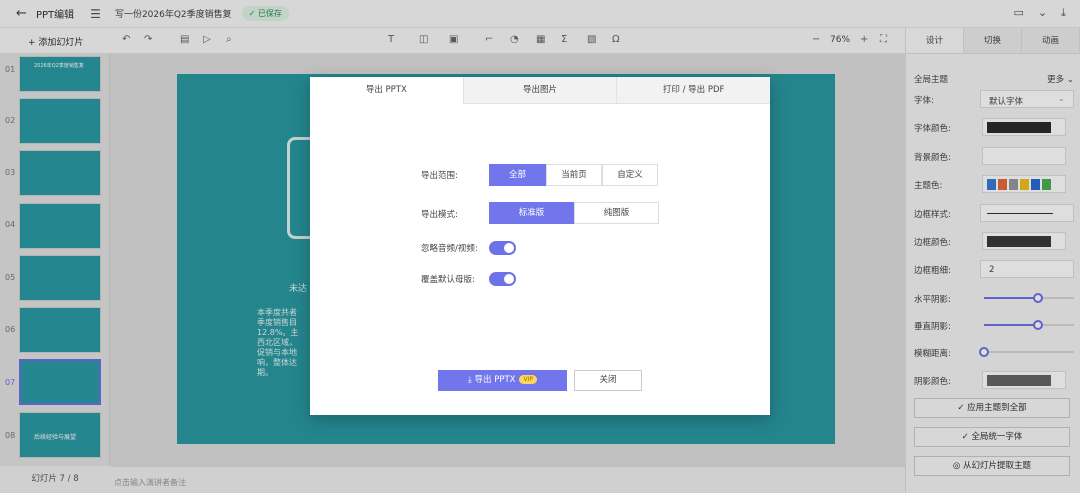  Describe the element at coordinates (693, 90) in the screenshot. I see `tab-export-pdf: 打印 / 导出 PDF` at that location.